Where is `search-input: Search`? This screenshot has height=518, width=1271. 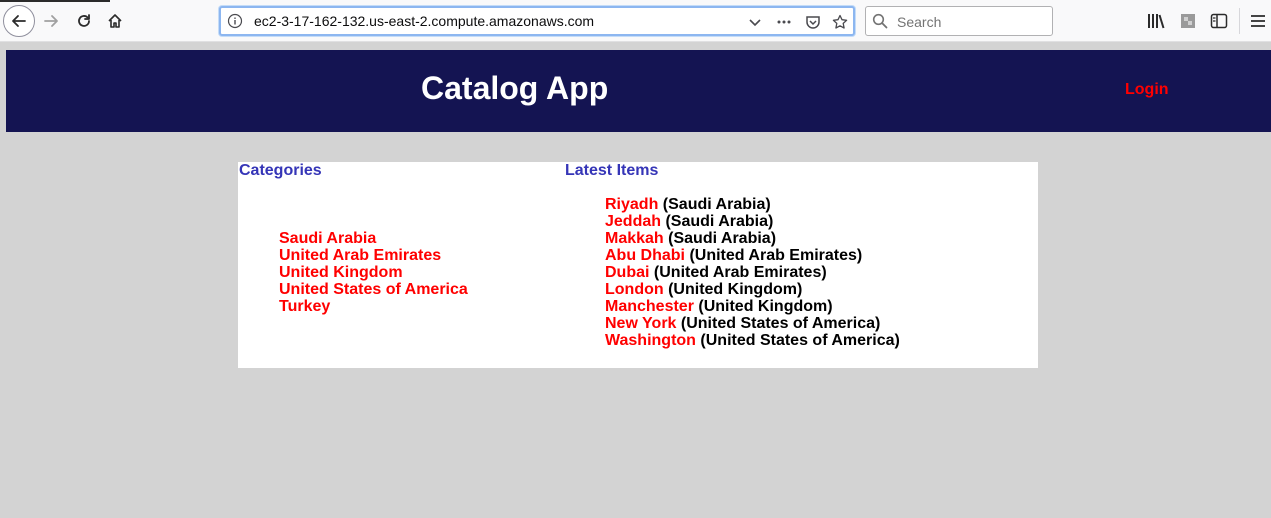
search-input: Search is located at coordinates (919, 22).